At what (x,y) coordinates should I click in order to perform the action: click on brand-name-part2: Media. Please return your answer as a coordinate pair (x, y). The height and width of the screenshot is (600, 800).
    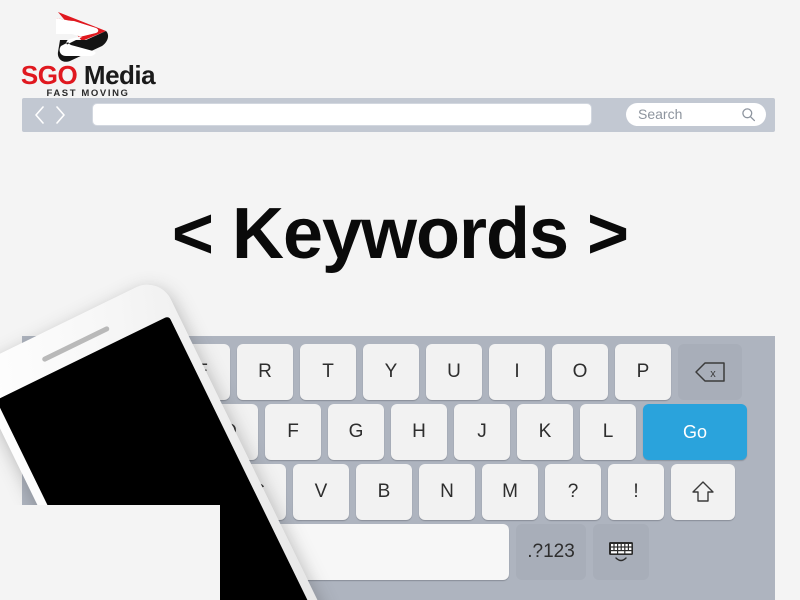
    Looking at the image, I should click on (119, 75).